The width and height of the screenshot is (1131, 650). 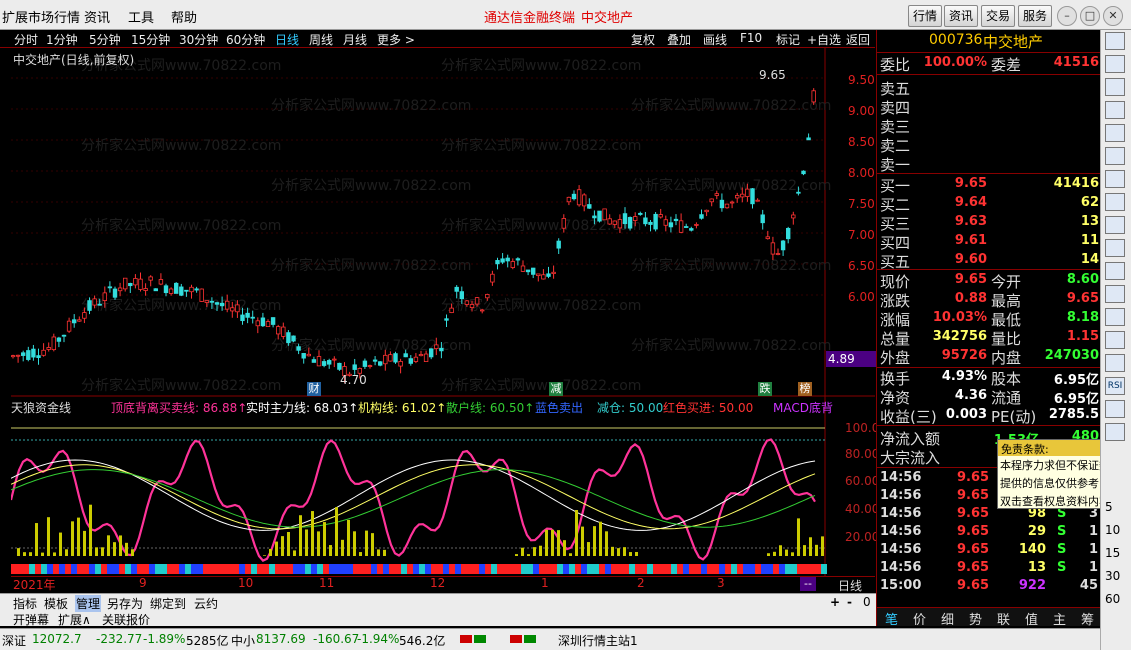 I want to click on expand-toggle: 扩展∧, so click(x=74, y=619).